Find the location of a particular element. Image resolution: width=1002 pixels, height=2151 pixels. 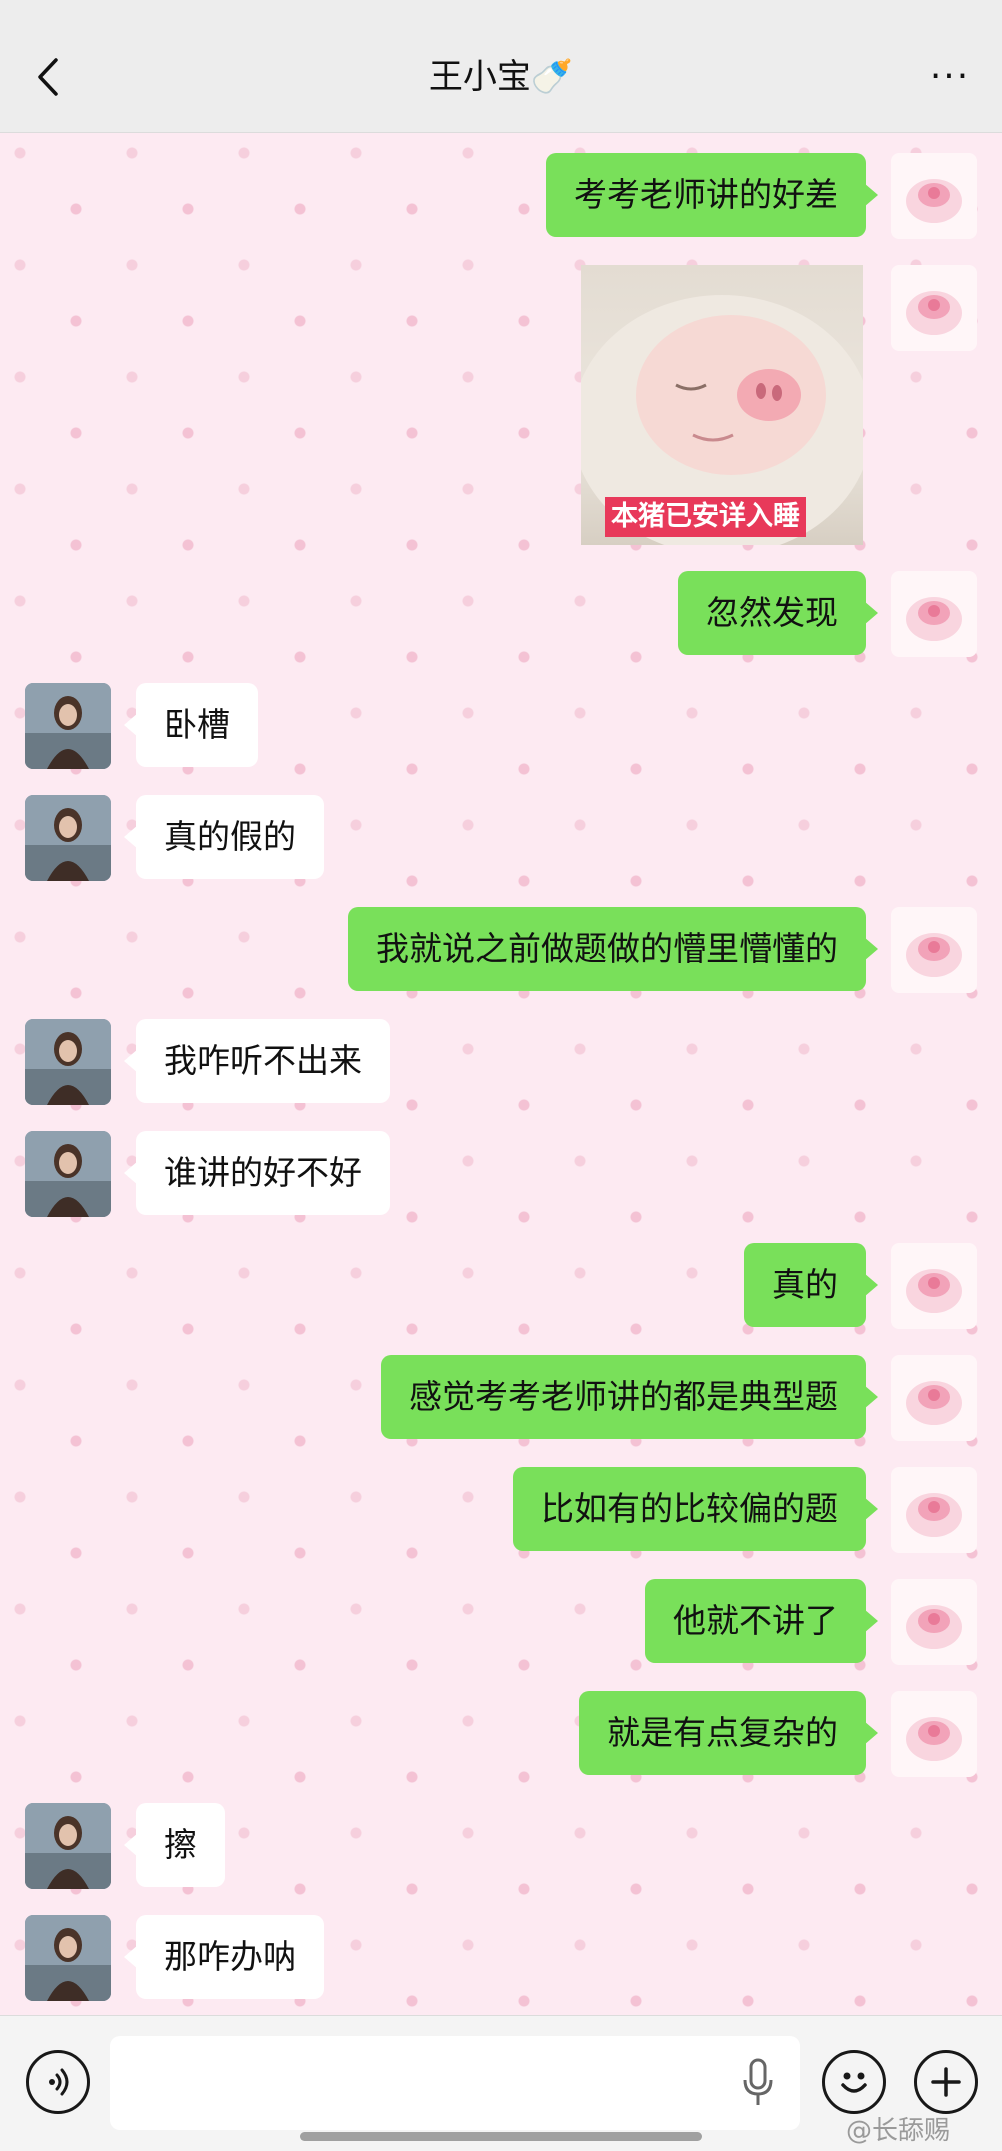

message-bubble-sent: 他就不讲了 is located at coordinates (761, 1621).